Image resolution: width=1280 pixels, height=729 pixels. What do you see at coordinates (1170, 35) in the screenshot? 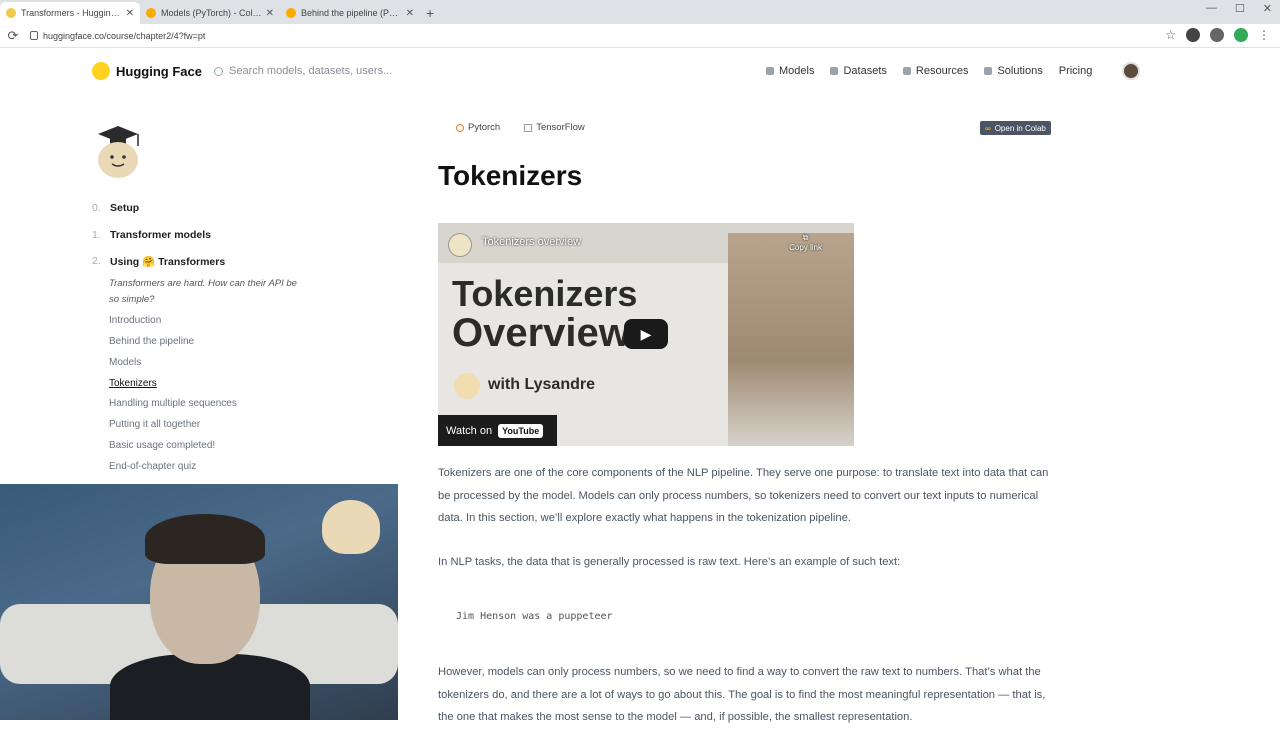
I see `bookmark-star-icon: ☆` at bounding box center [1170, 35].